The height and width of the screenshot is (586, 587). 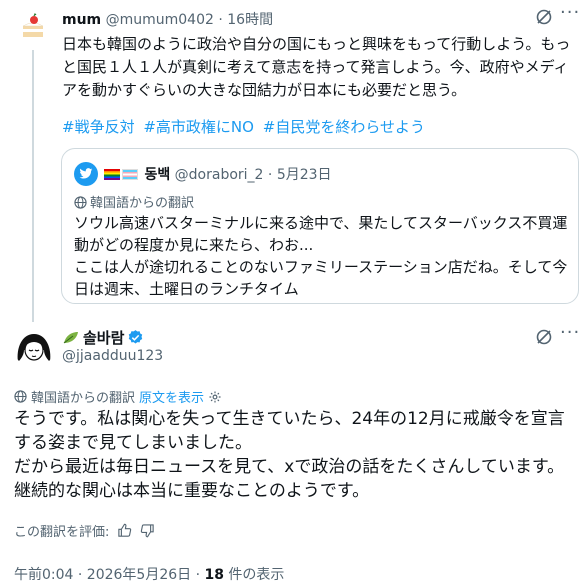 I want to click on translation-label: 韓国語からの翻訳, so click(x=83, y=398).